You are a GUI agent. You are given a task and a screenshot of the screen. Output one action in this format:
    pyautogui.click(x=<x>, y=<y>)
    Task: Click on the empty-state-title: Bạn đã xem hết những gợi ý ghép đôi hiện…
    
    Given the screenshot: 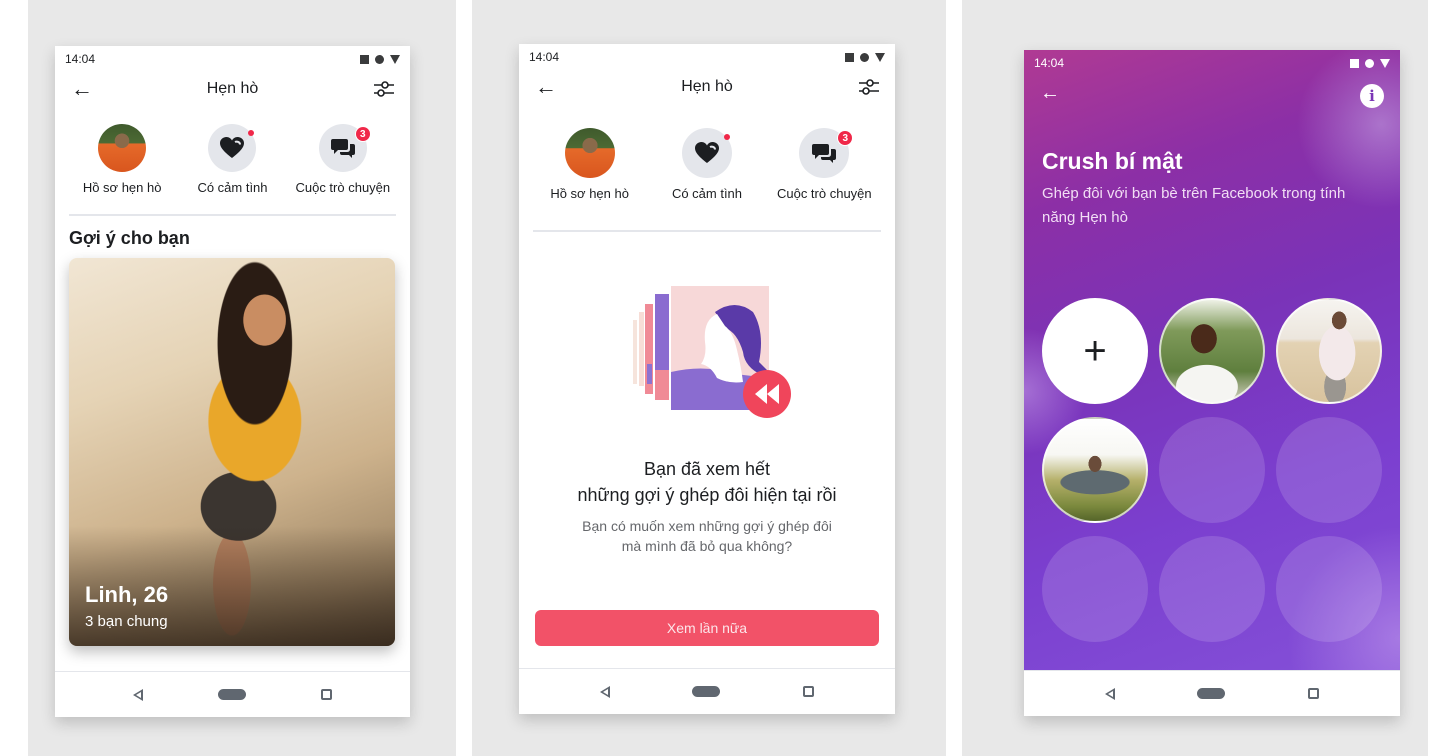 What is the action you would take?
    pyautogui.click(x=707, y=482)
    